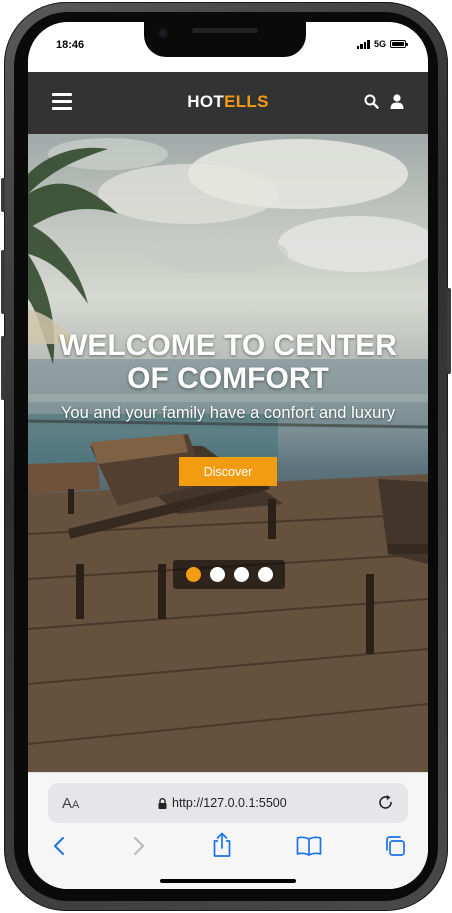  I want to click on discover-button: Discover, so click(228, 471).